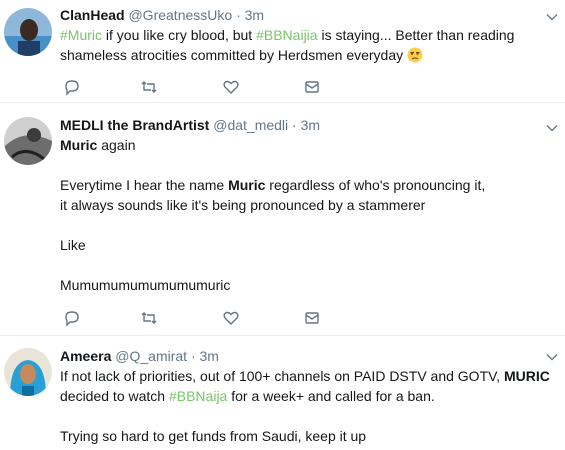 The width and height of the screenshot is (565, 450). Describe the element at coordinates (415, 57) in the screenshot. I see `unamused-face-emoji-icon` at that location.